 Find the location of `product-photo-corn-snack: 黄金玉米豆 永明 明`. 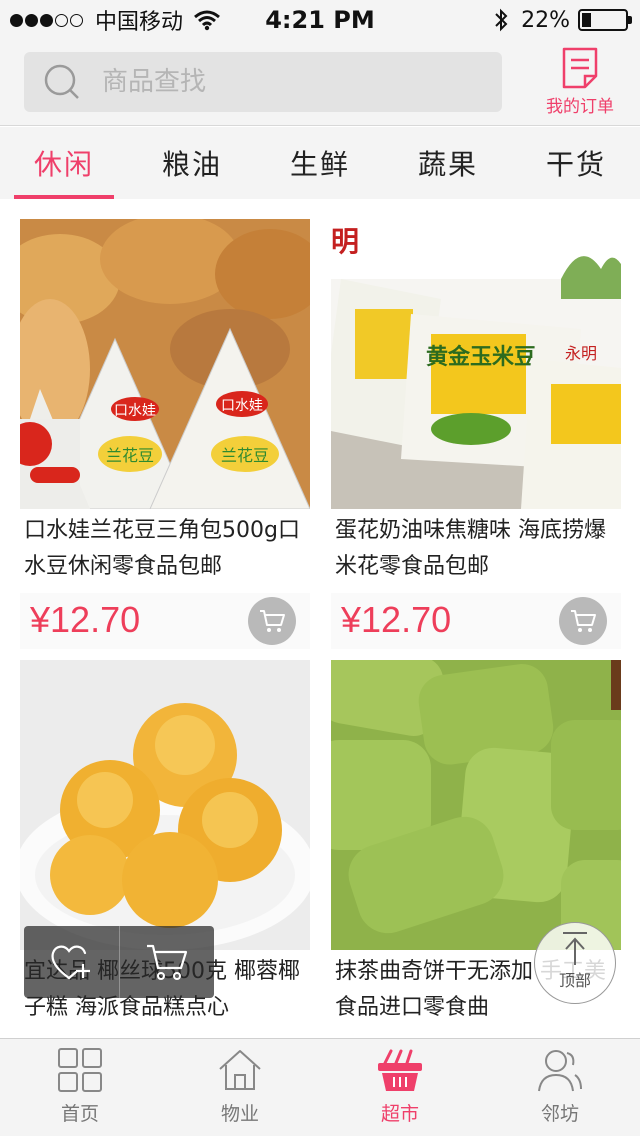

product-photo-corn-snack: 黄金玉米豆 永明 明 is located at coordinates (476, 364).